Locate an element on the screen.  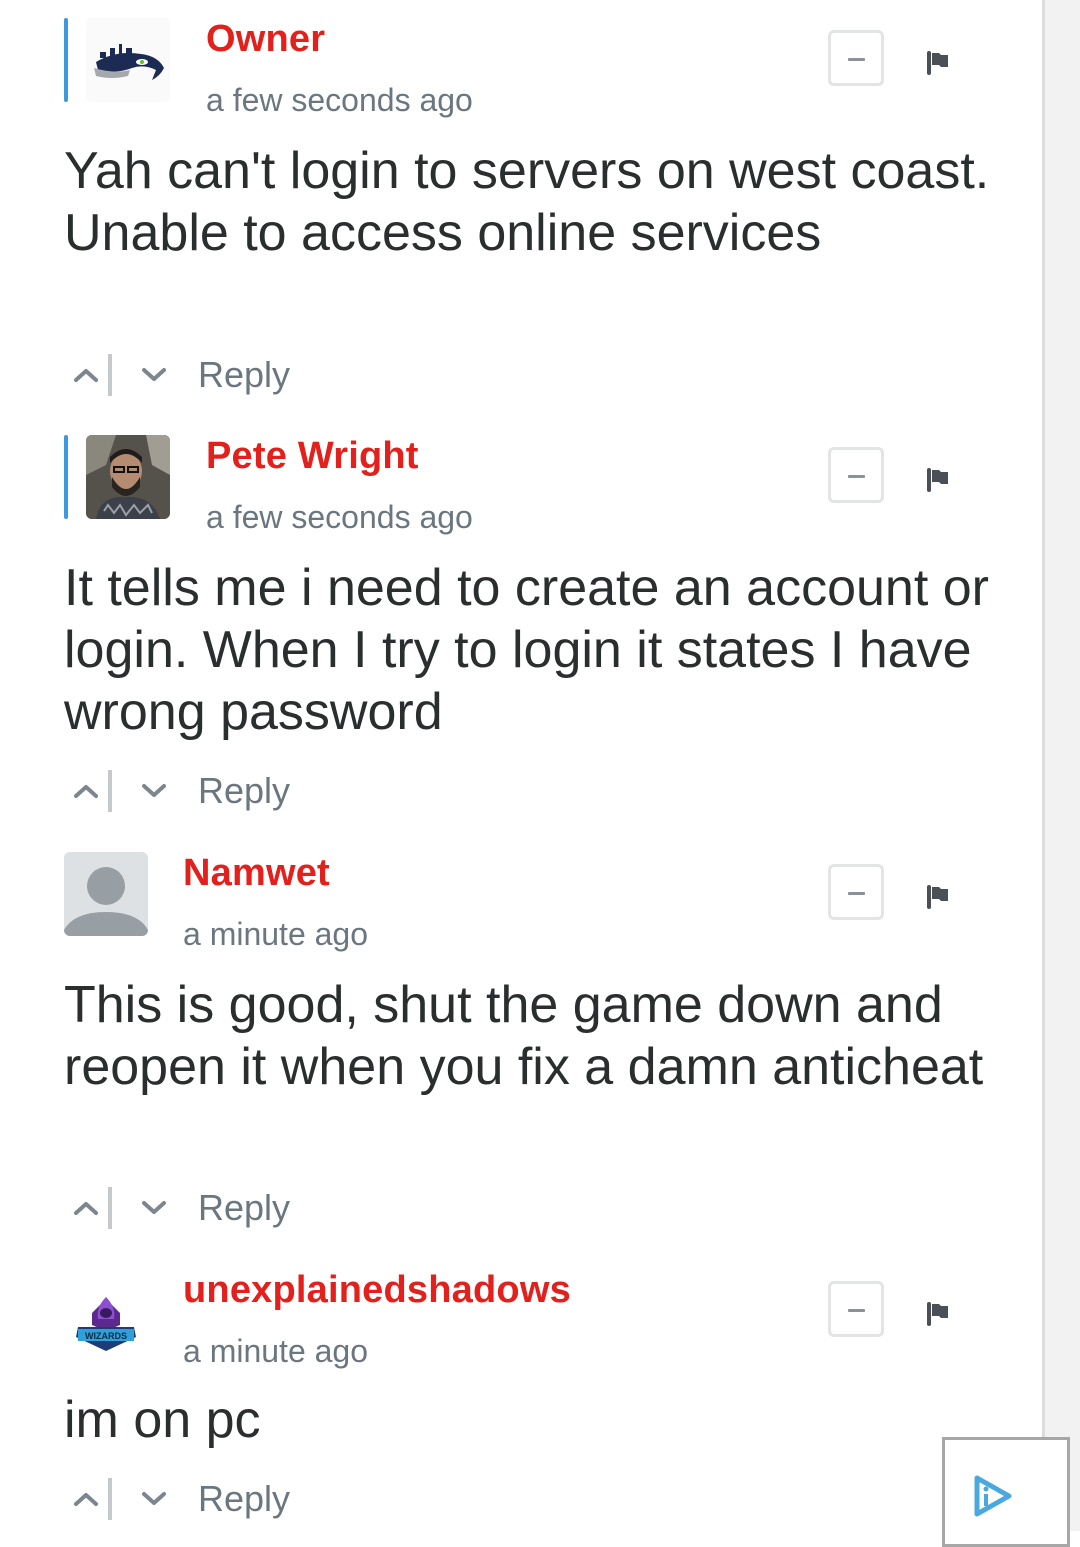
author-name: Owner is located at coordinates (265, 39).